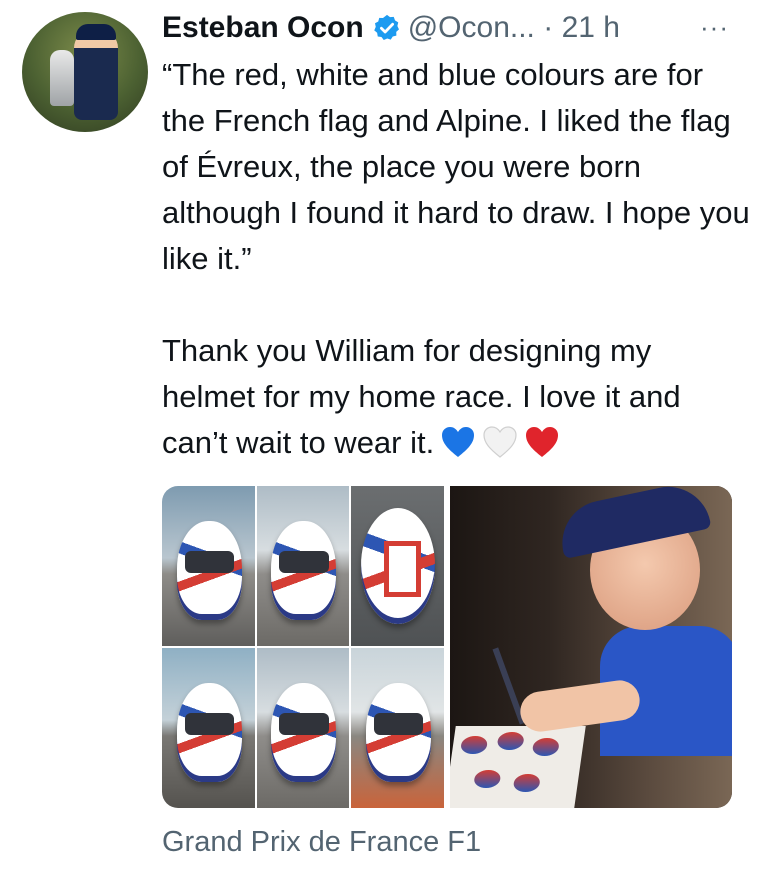 This screenshot has height=882, width=770. What do you see at coordinates (591, 647) in the screenshot?
I see `boy-drawing-photo-image` at bounding box center [591, 647].